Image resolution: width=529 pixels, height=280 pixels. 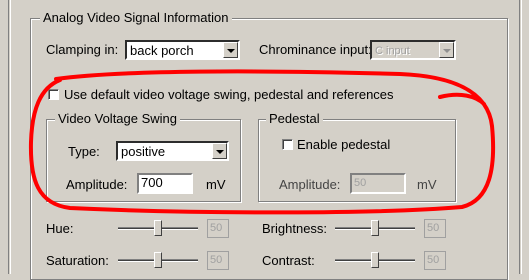 What do you see at coordinates (375, 228) in the screenshot?
I see `brightness-slider-thumb` at bounding box center [375, 228].